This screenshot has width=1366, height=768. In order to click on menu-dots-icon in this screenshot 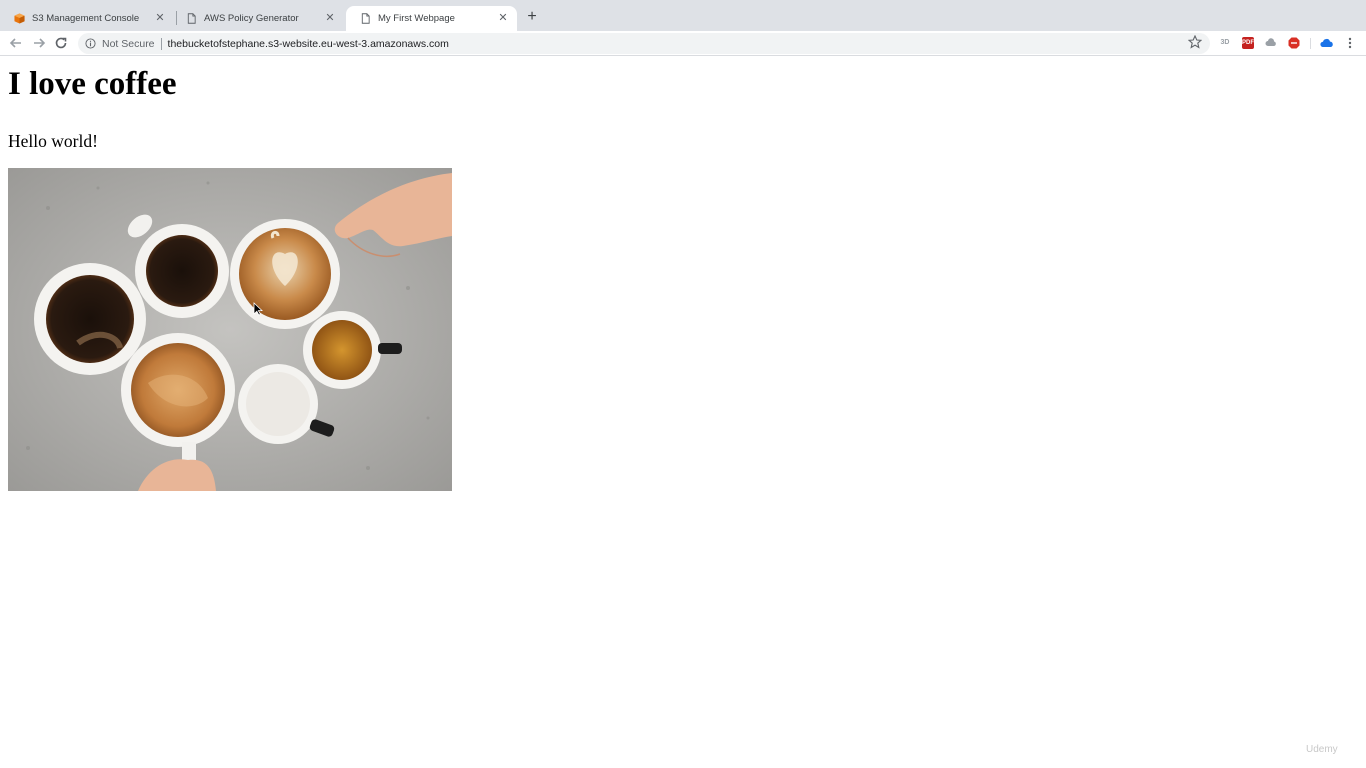, I will do `click(1350, 43)`.